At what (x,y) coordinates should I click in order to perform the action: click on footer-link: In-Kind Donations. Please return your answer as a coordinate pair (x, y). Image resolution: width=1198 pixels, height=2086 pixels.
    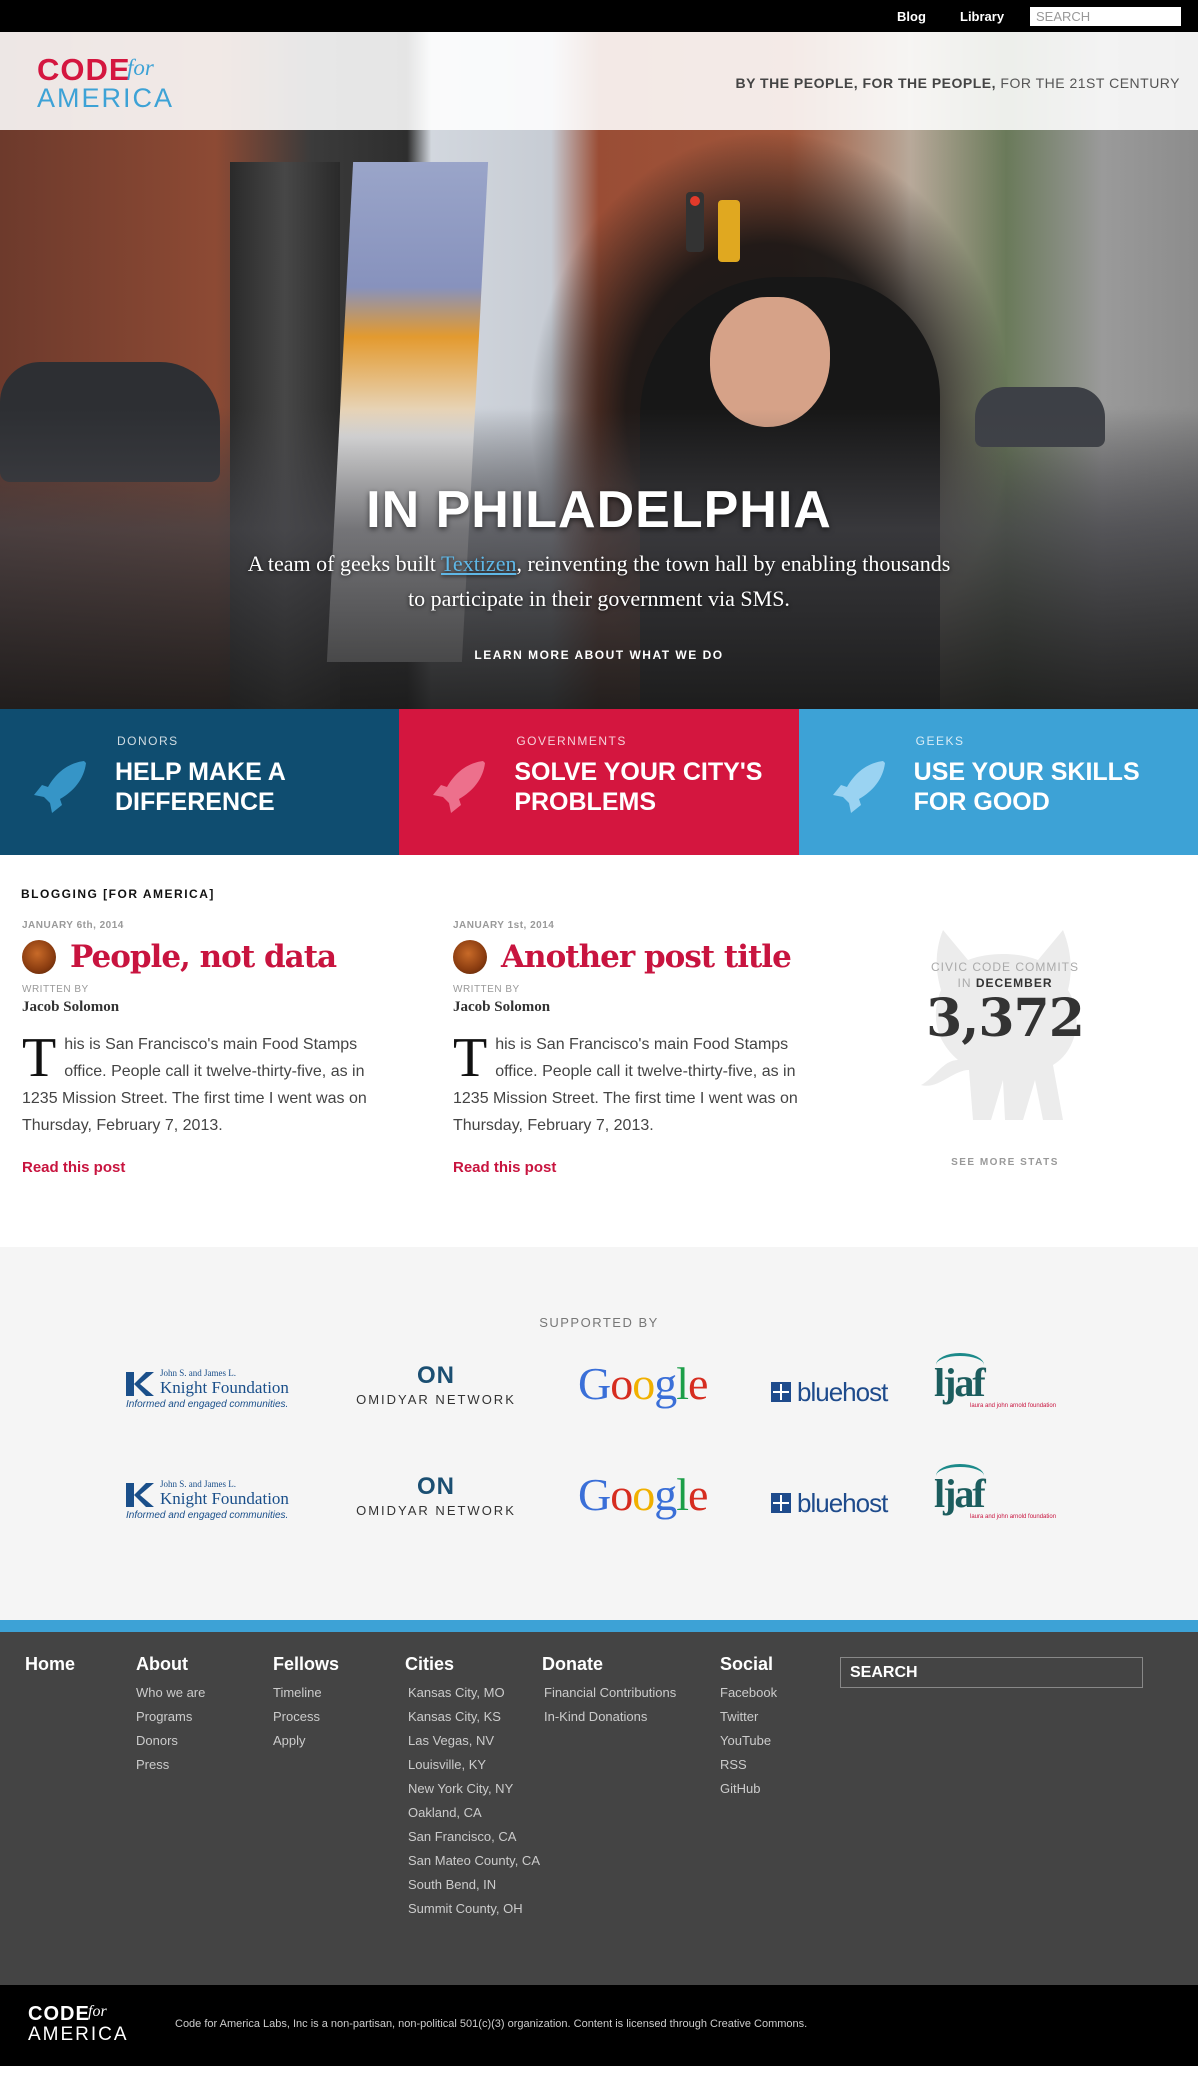
    Looking at the image, I should click on (610, 1717).